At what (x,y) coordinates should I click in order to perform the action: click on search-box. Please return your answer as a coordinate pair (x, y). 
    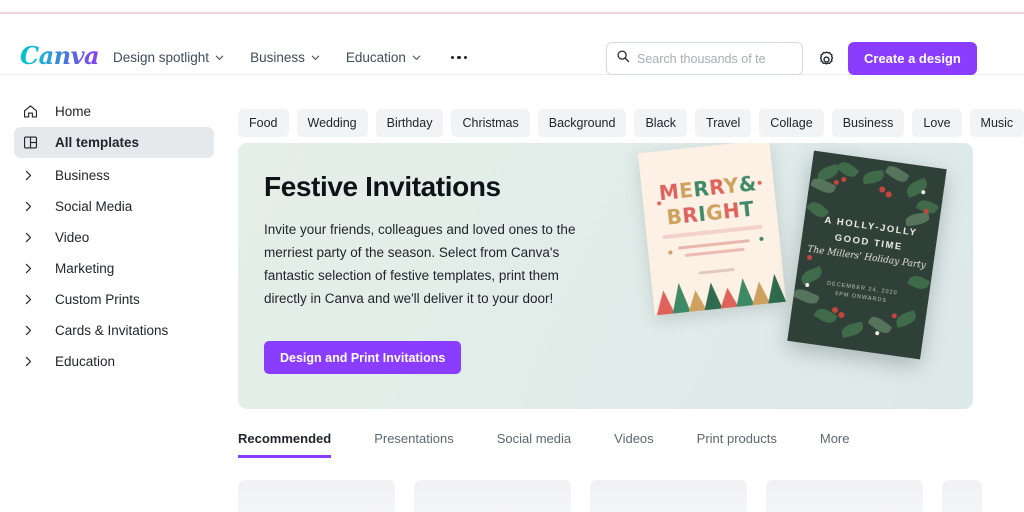
    Looking at the image, I should click on (704, 58).